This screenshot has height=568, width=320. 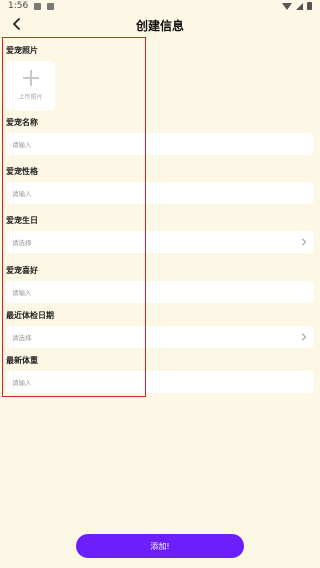 What do you see at coordinates (287, 6) in the screenshot?
I see `wifi-icon` at bounding box center [287, 6].